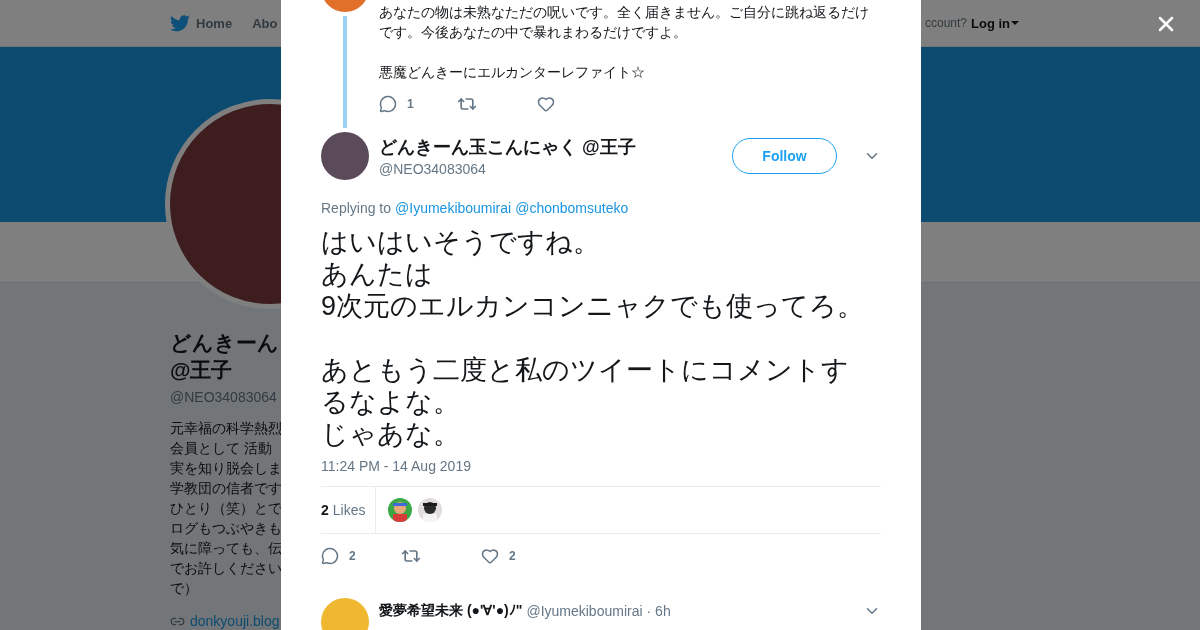  Describe the element at coordinates (225, 509) in the screenshot. I see `profile-bio: 元幸福の科学熱烈 会員として 活動 実を知り脱会しま 学教団の信者です ひとり（笑）とで ログもつぶやきも 気に障っても、伝 でお許しください で）` at that location.